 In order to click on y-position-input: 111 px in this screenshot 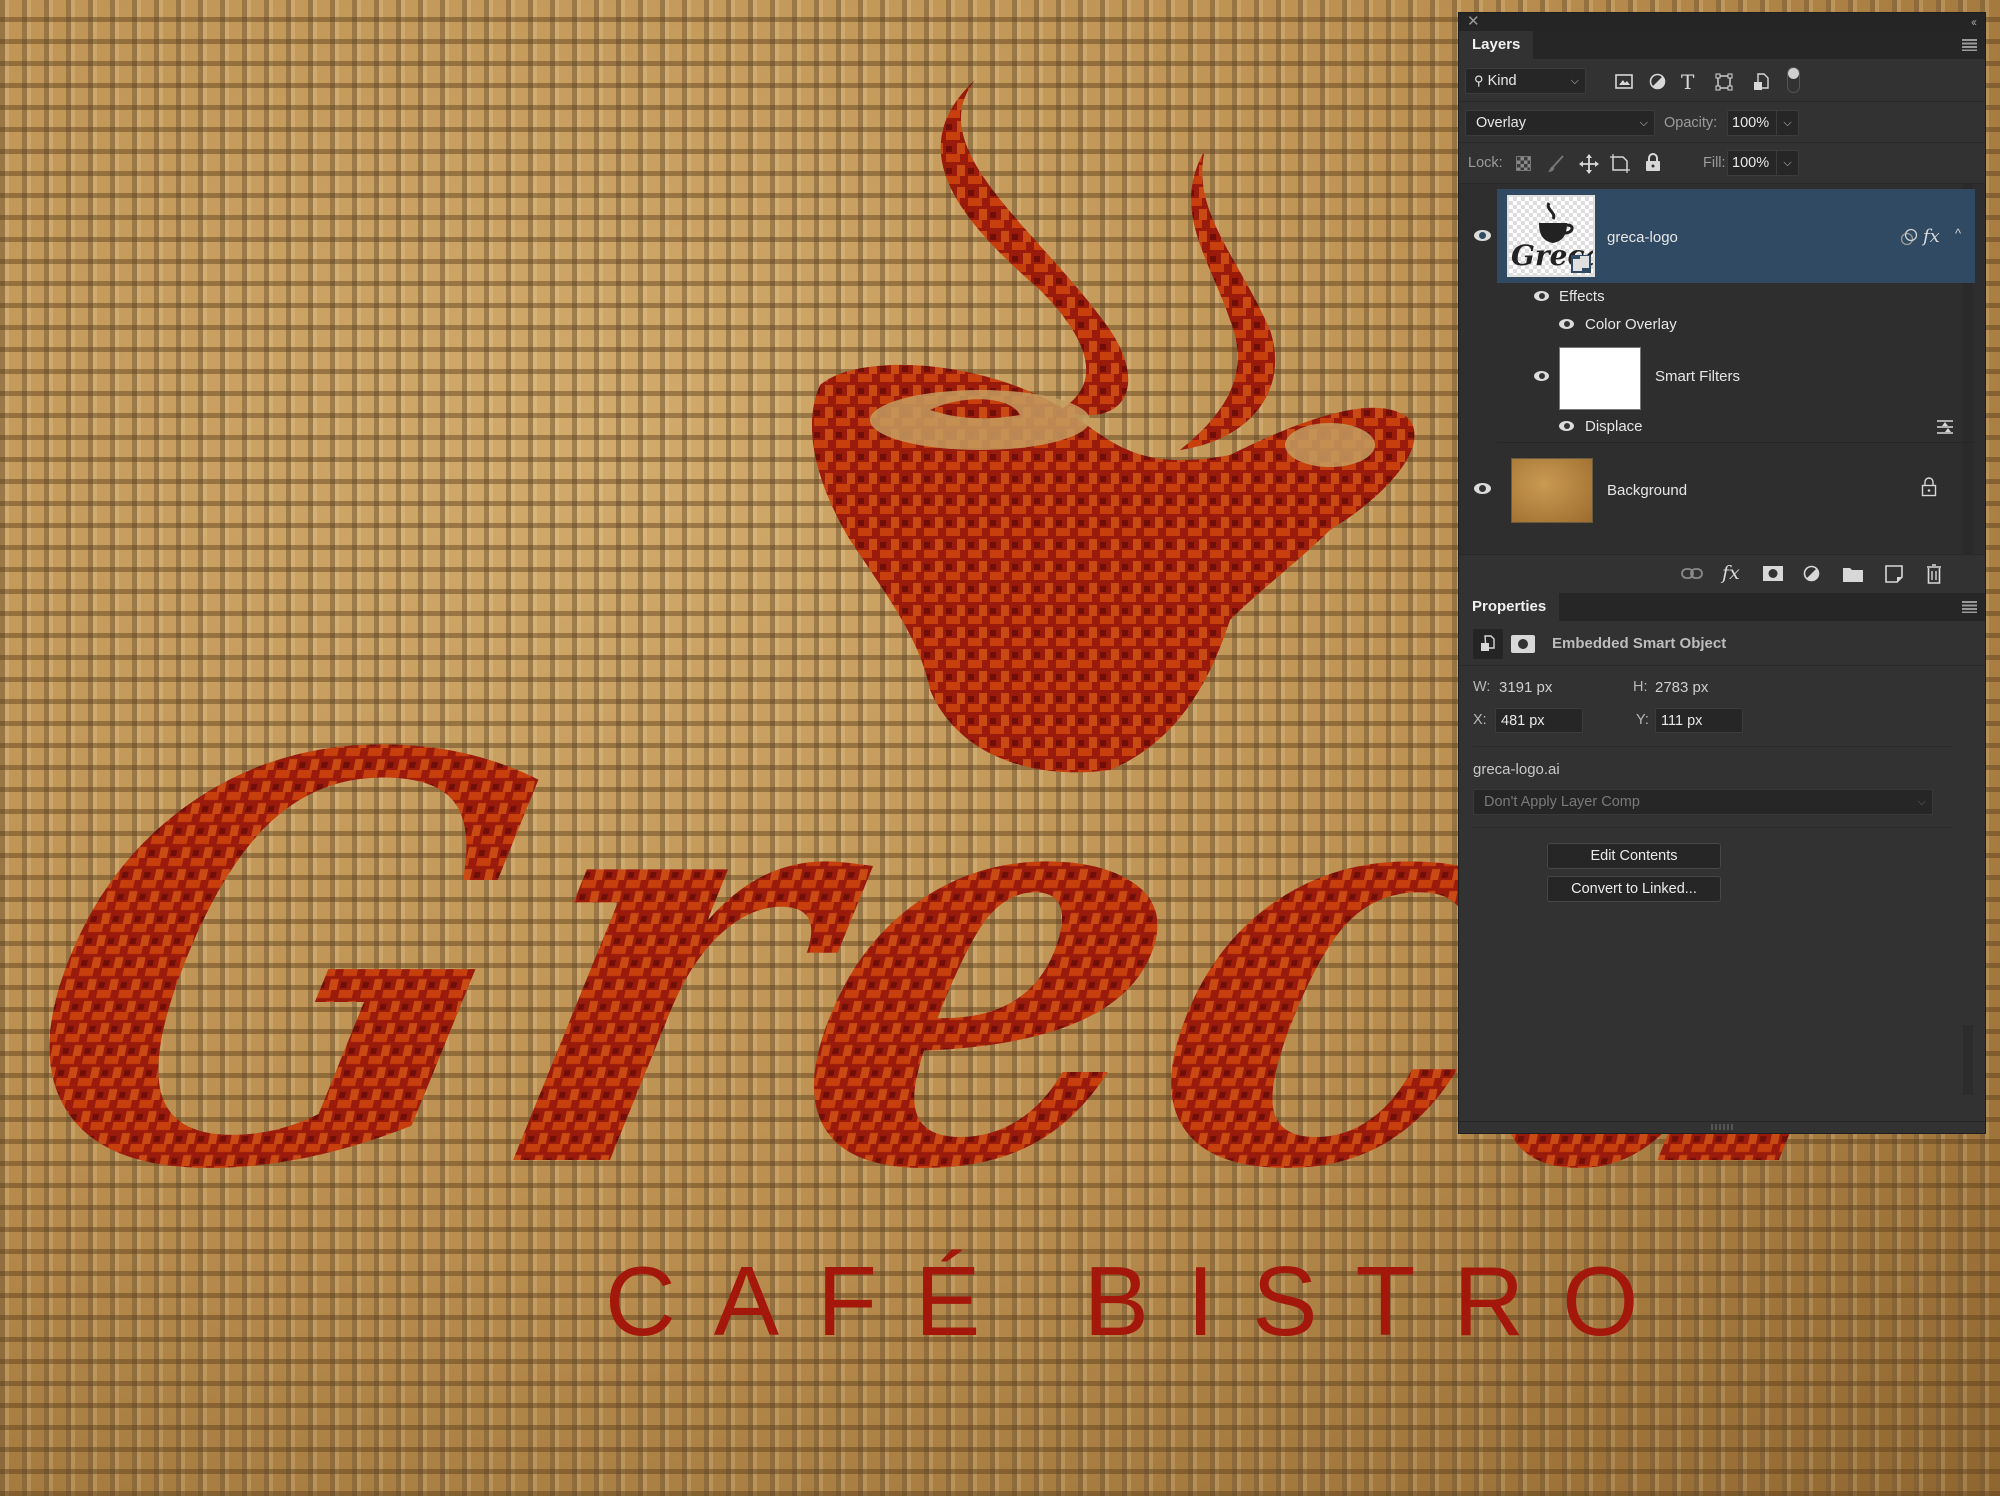, I will do `click(1699, 720)`.